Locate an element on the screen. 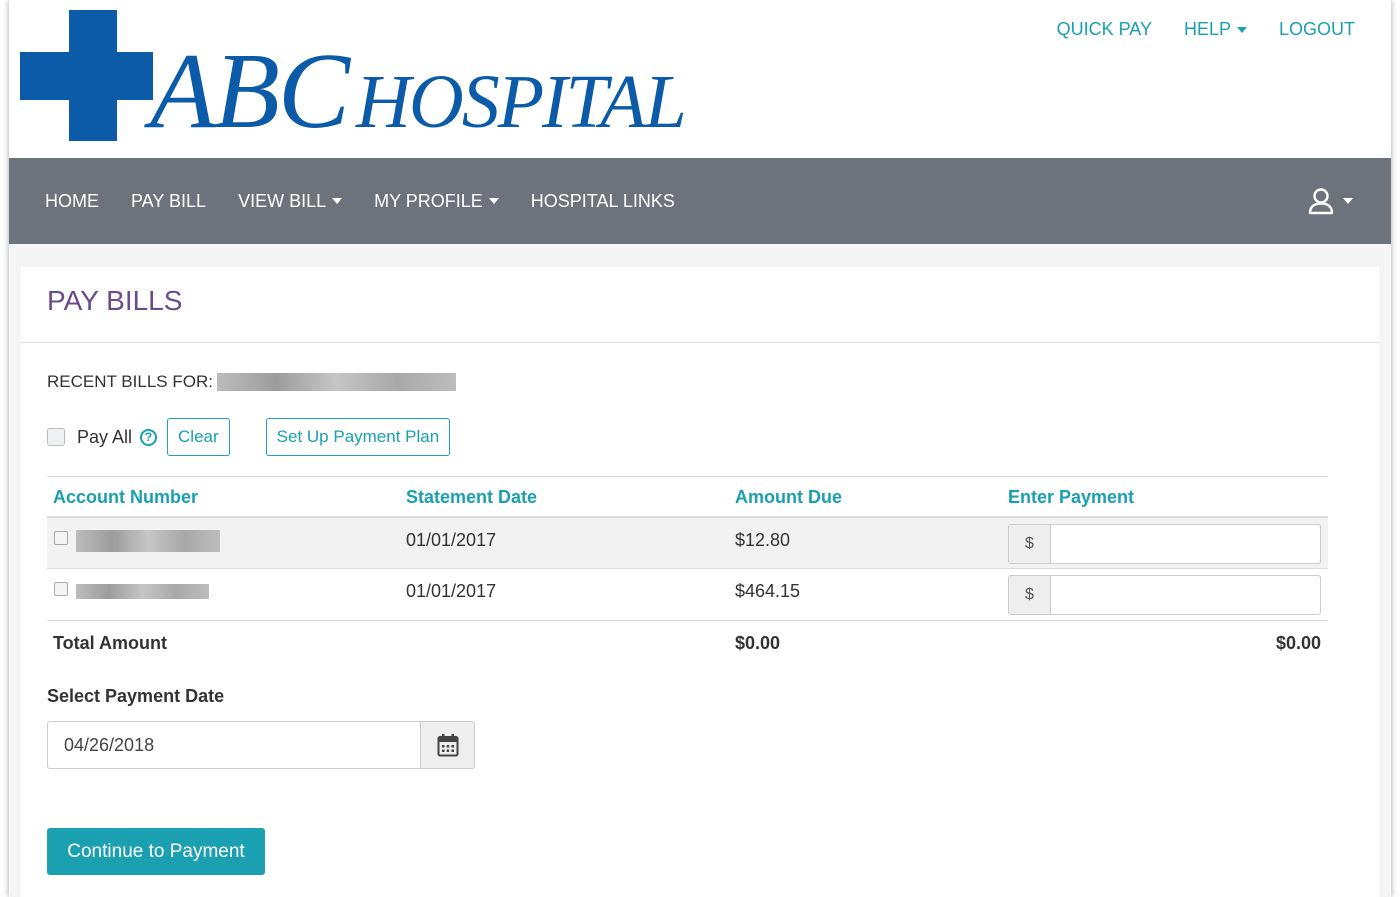 This screenshot has width=1400, height=897. amount-due: $12.80 is located at coordinates (763, 540).